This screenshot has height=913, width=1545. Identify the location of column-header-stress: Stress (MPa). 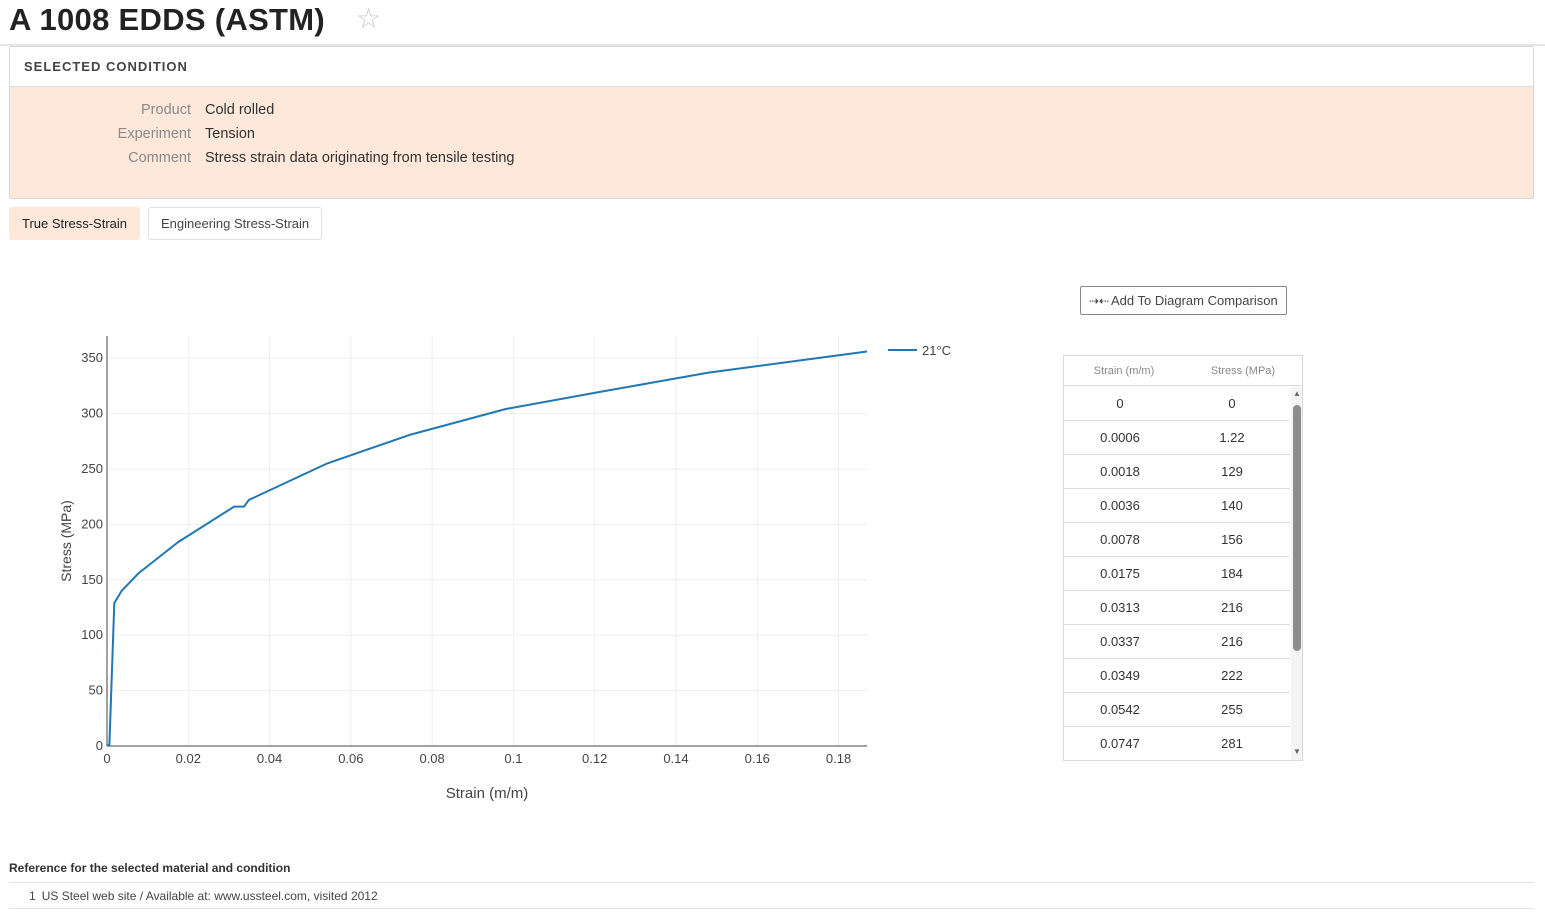
(1243, 371).